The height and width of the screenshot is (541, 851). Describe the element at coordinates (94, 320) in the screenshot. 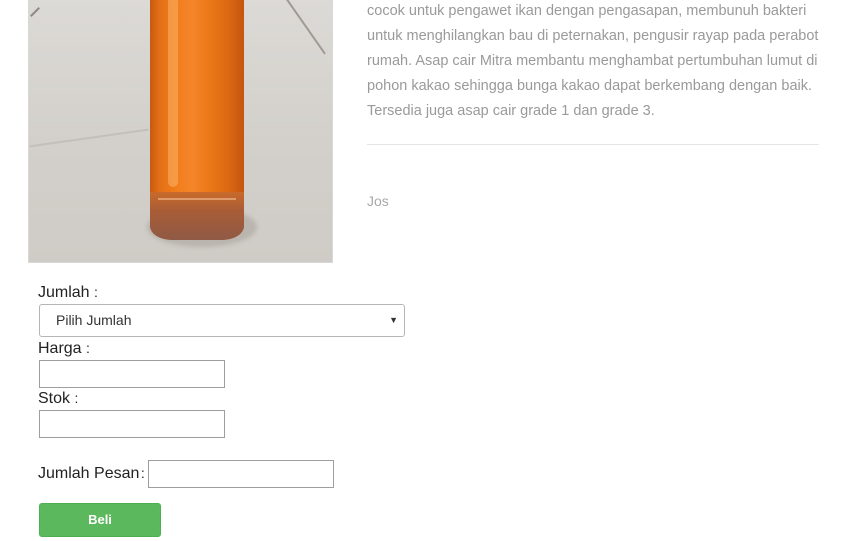

I see `jumlah-select-value: Pilih Jumlah` at that location.